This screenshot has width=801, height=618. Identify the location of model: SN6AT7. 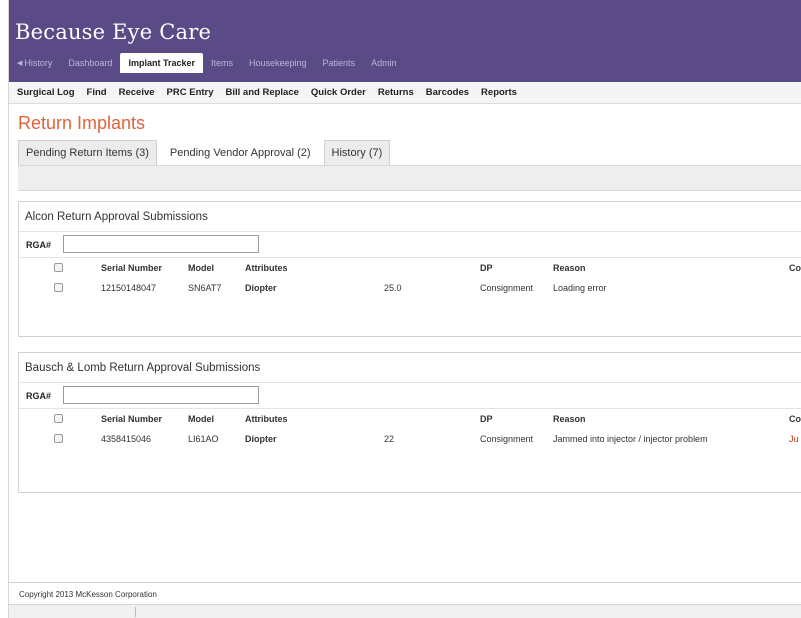
(205, 288).